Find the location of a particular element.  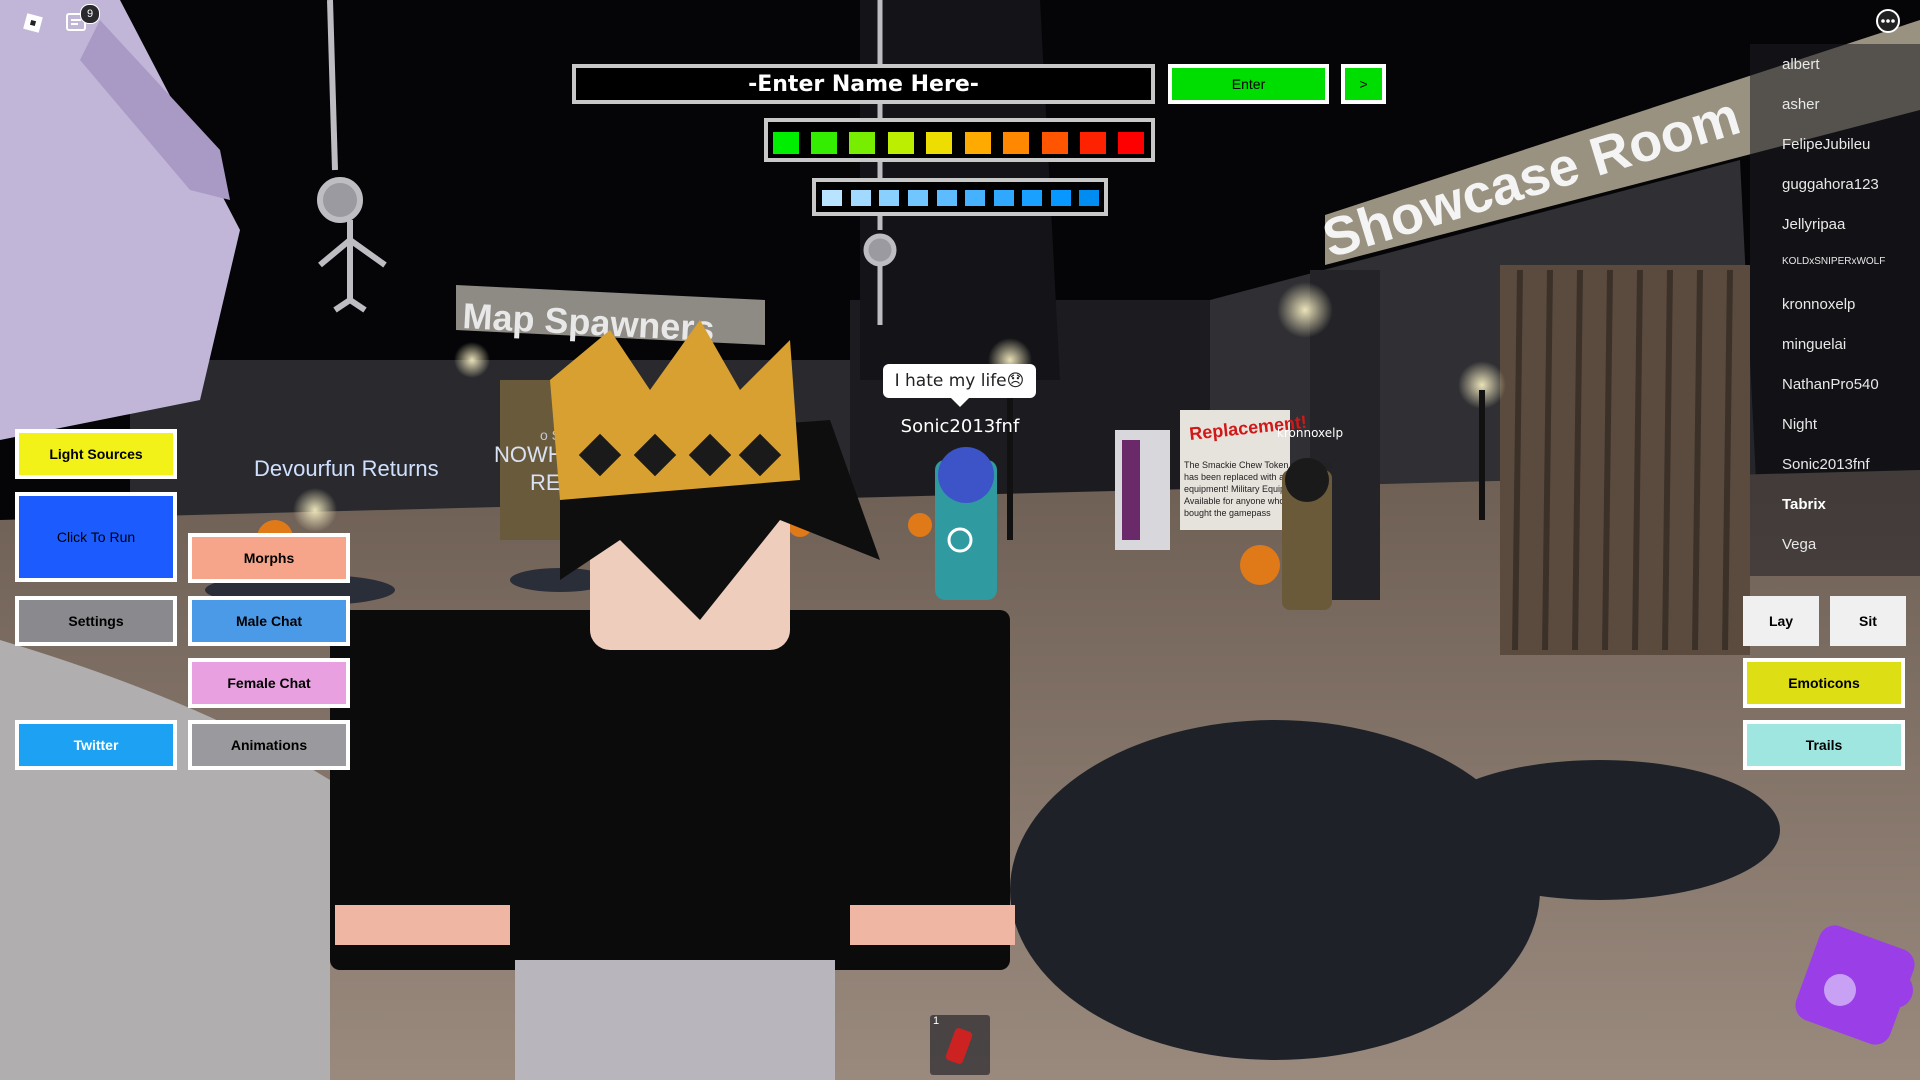

emoticons-button: Emoticons is located at coordinates (1824, 683).